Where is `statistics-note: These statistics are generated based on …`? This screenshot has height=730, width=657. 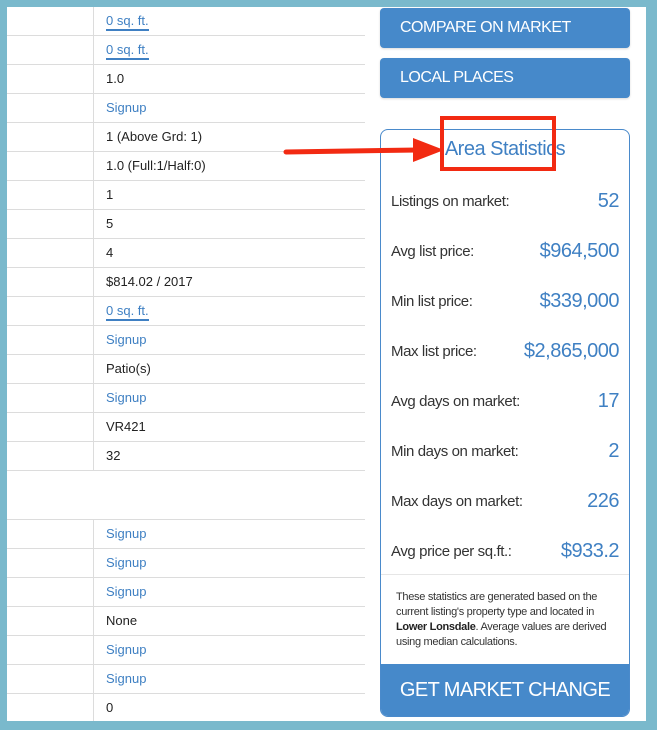
statistics-note: These statistics are generated based on … is located at coordinates (506, 620).